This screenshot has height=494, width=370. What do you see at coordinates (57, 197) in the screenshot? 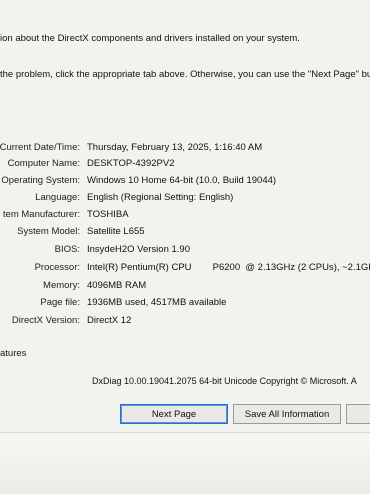
I see `info-label: Language:` at bounding box center [57, 197].